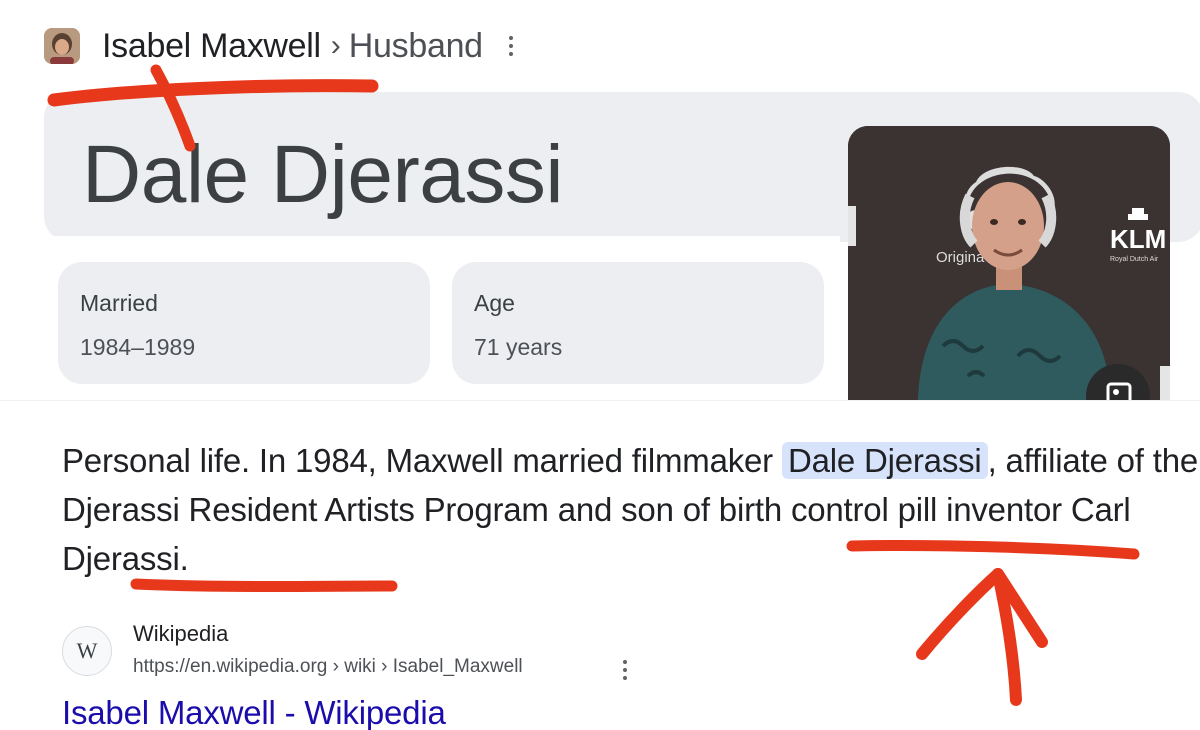 The width and height of the screenshot is (1200, 730). What do you see at coordinates (323, 174) in the screenshot?
I see `page-title: Dale Djerassi` at bounding box center [323, 174].